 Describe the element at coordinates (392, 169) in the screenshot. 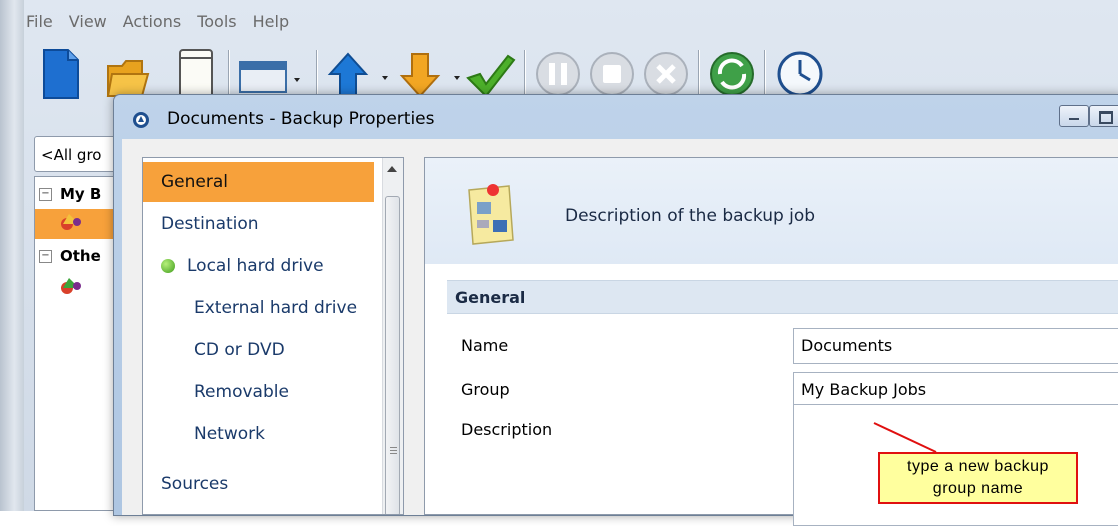

I see `scroll-up-arrow-icon` at that location.